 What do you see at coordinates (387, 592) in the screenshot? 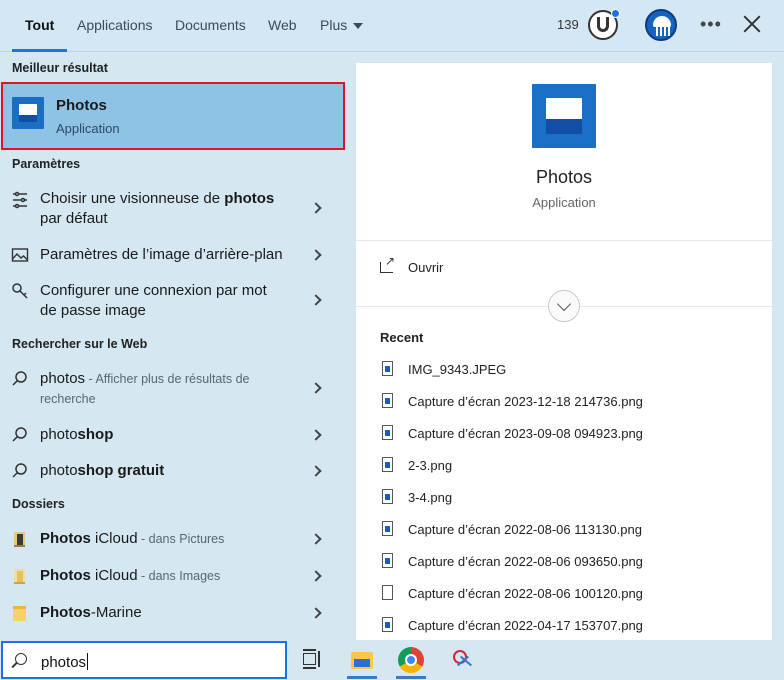
I see `blank-file-icon` at bounding box center [387, 592].